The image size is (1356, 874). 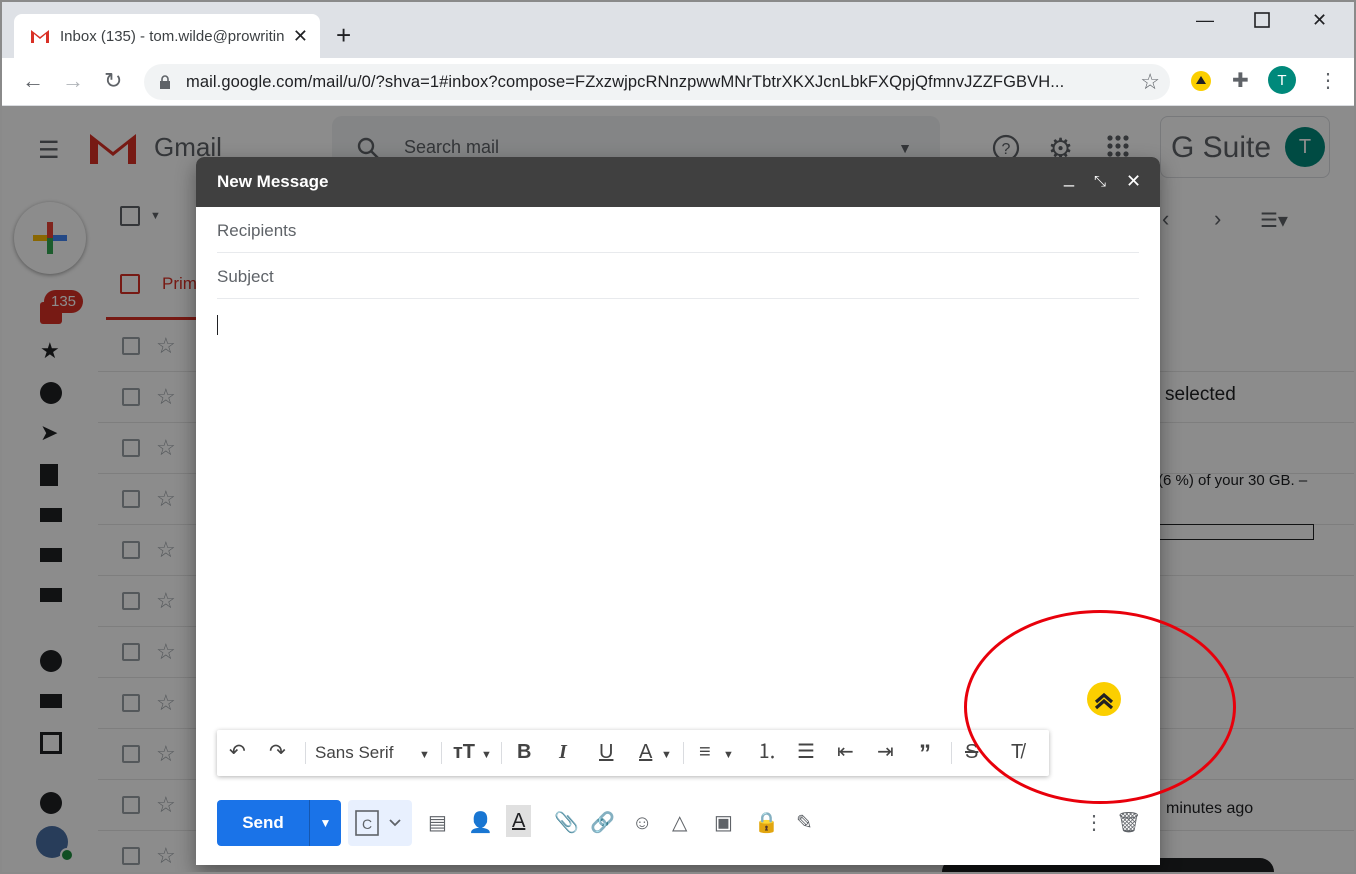 What do you see at coordinates (767, 752) in the screenshot?
I see `numbered-list-icon: ⒈` at bounding box center [767, 752].